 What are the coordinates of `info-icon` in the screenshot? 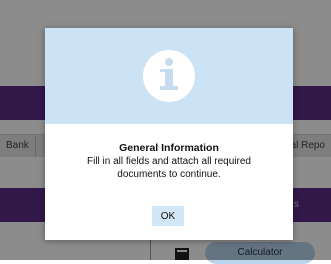 It's located at (169, 76).